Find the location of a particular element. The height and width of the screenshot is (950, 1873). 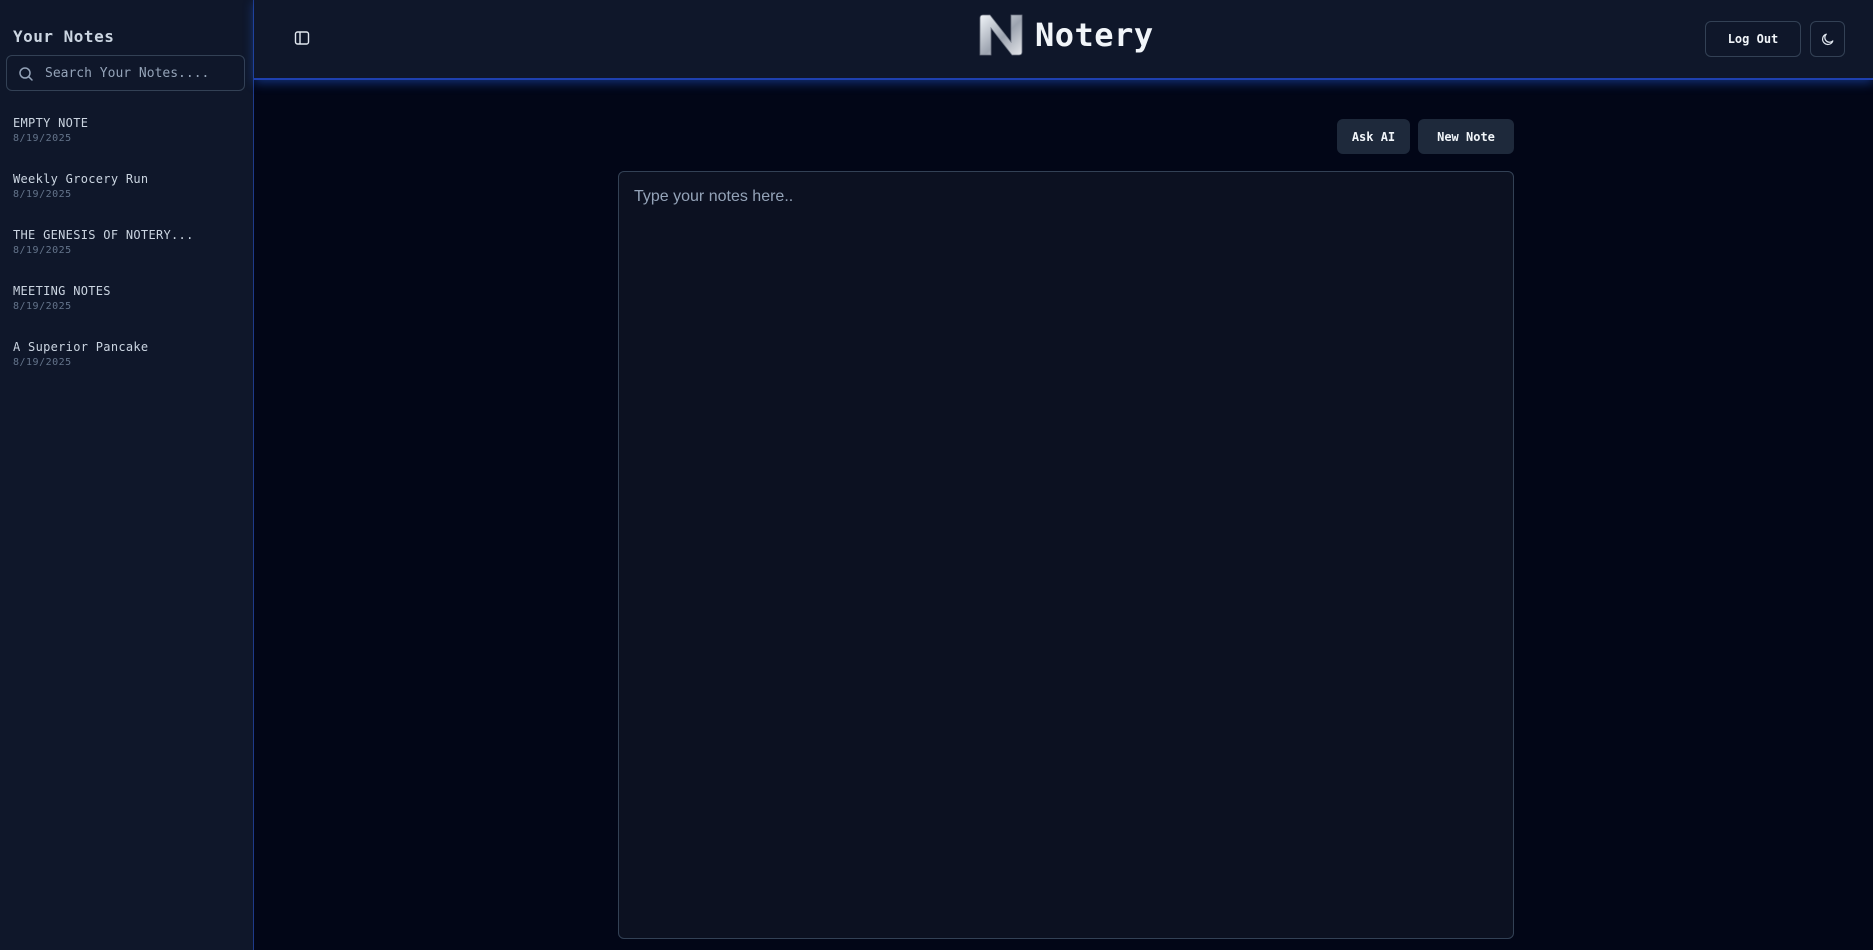

theme-toggle-button is located at coordinates (1827, 39).